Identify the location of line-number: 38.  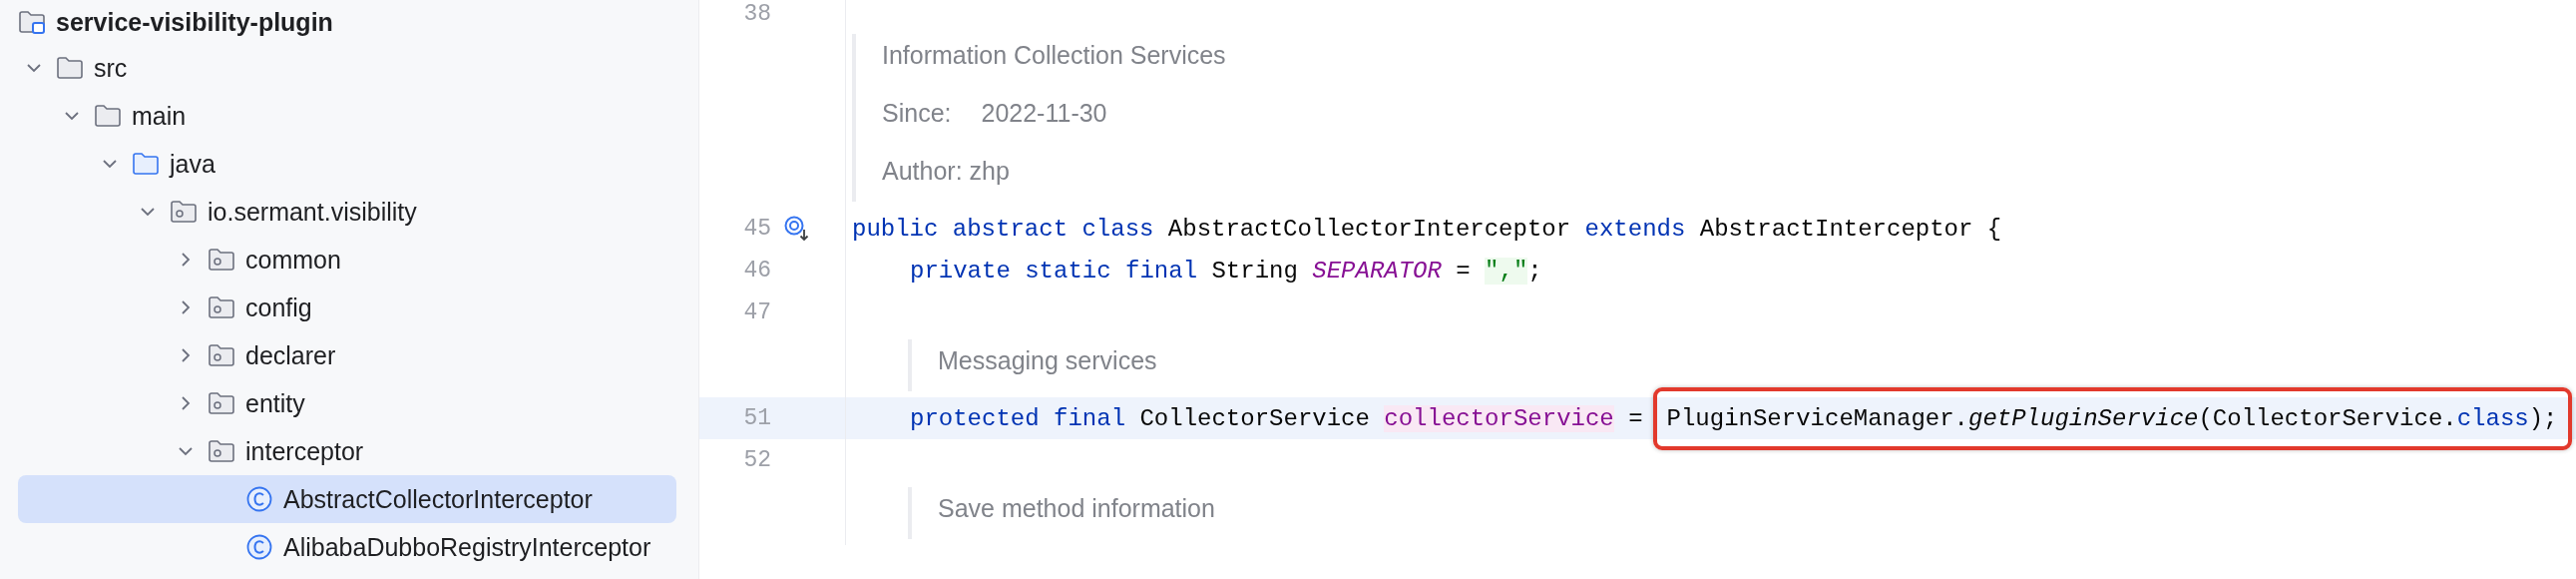
(756, 14).